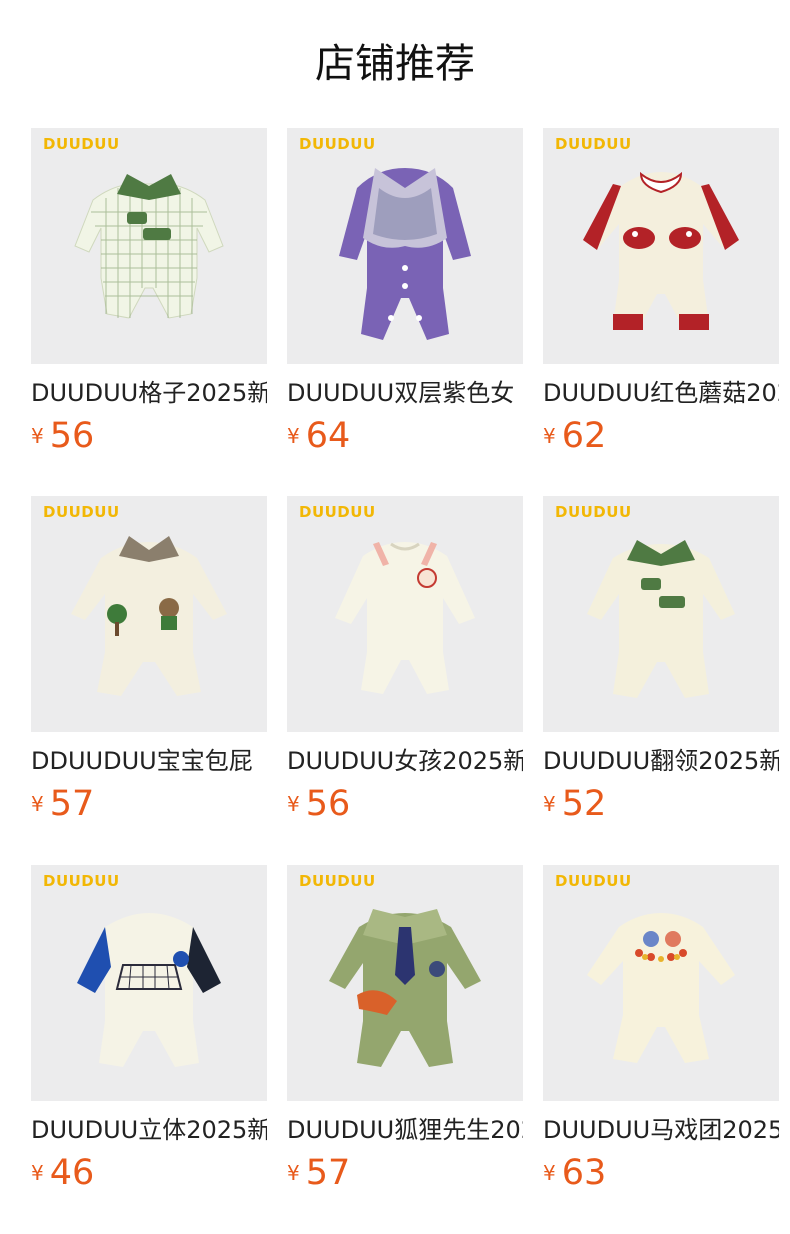  Describe the element at coordinates (72, 1173) in the screenshot. I see `price-value: 46` at that location.